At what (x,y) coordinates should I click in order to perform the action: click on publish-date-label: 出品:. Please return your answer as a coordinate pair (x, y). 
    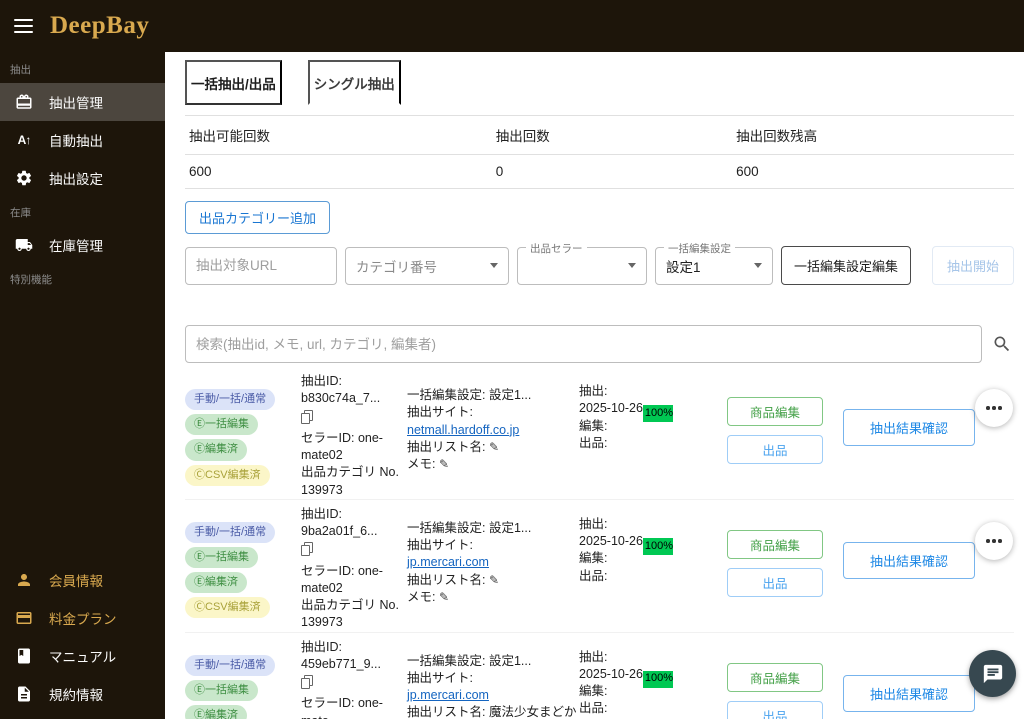
    Looking at the image, I should click on (593, 442).